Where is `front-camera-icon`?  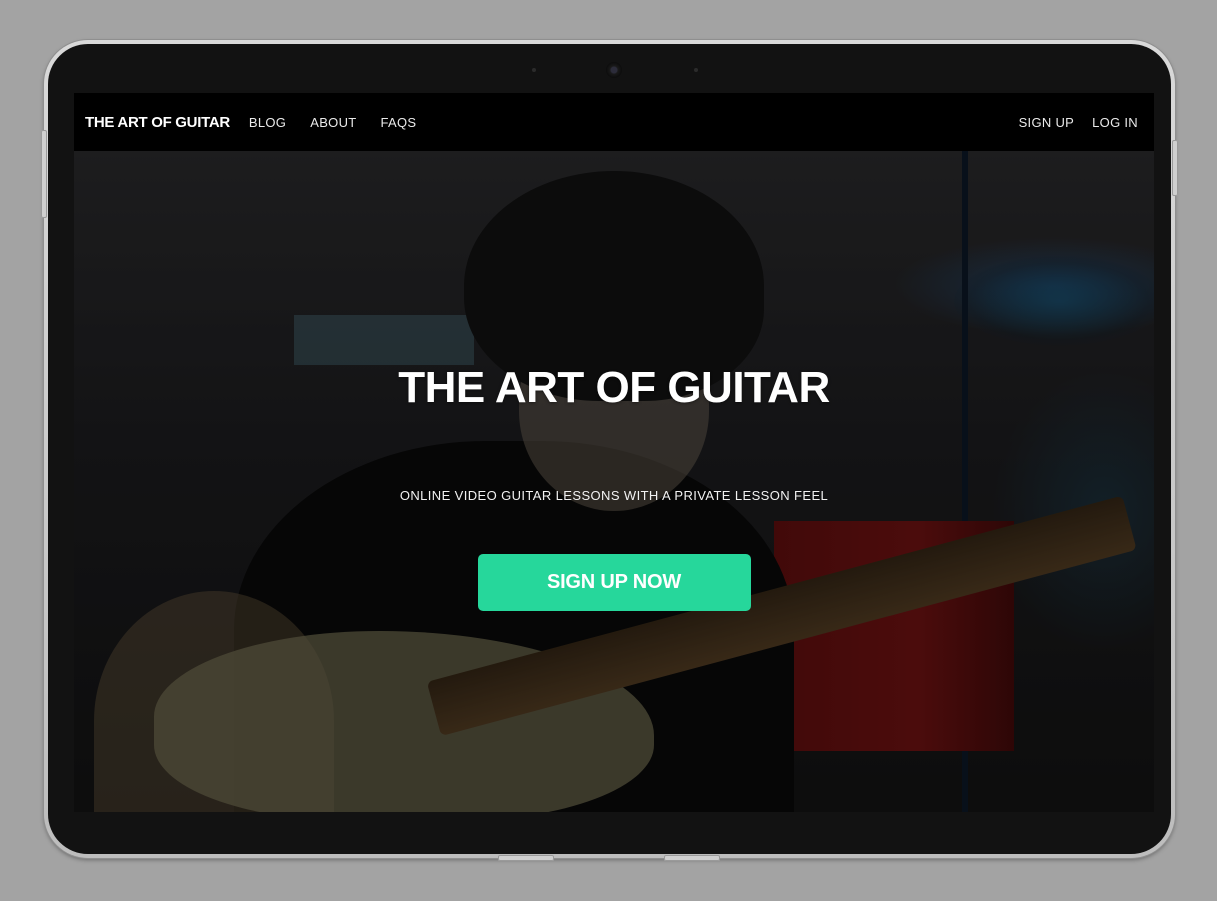 front-camera-icon is located at coordinates (614, 70).